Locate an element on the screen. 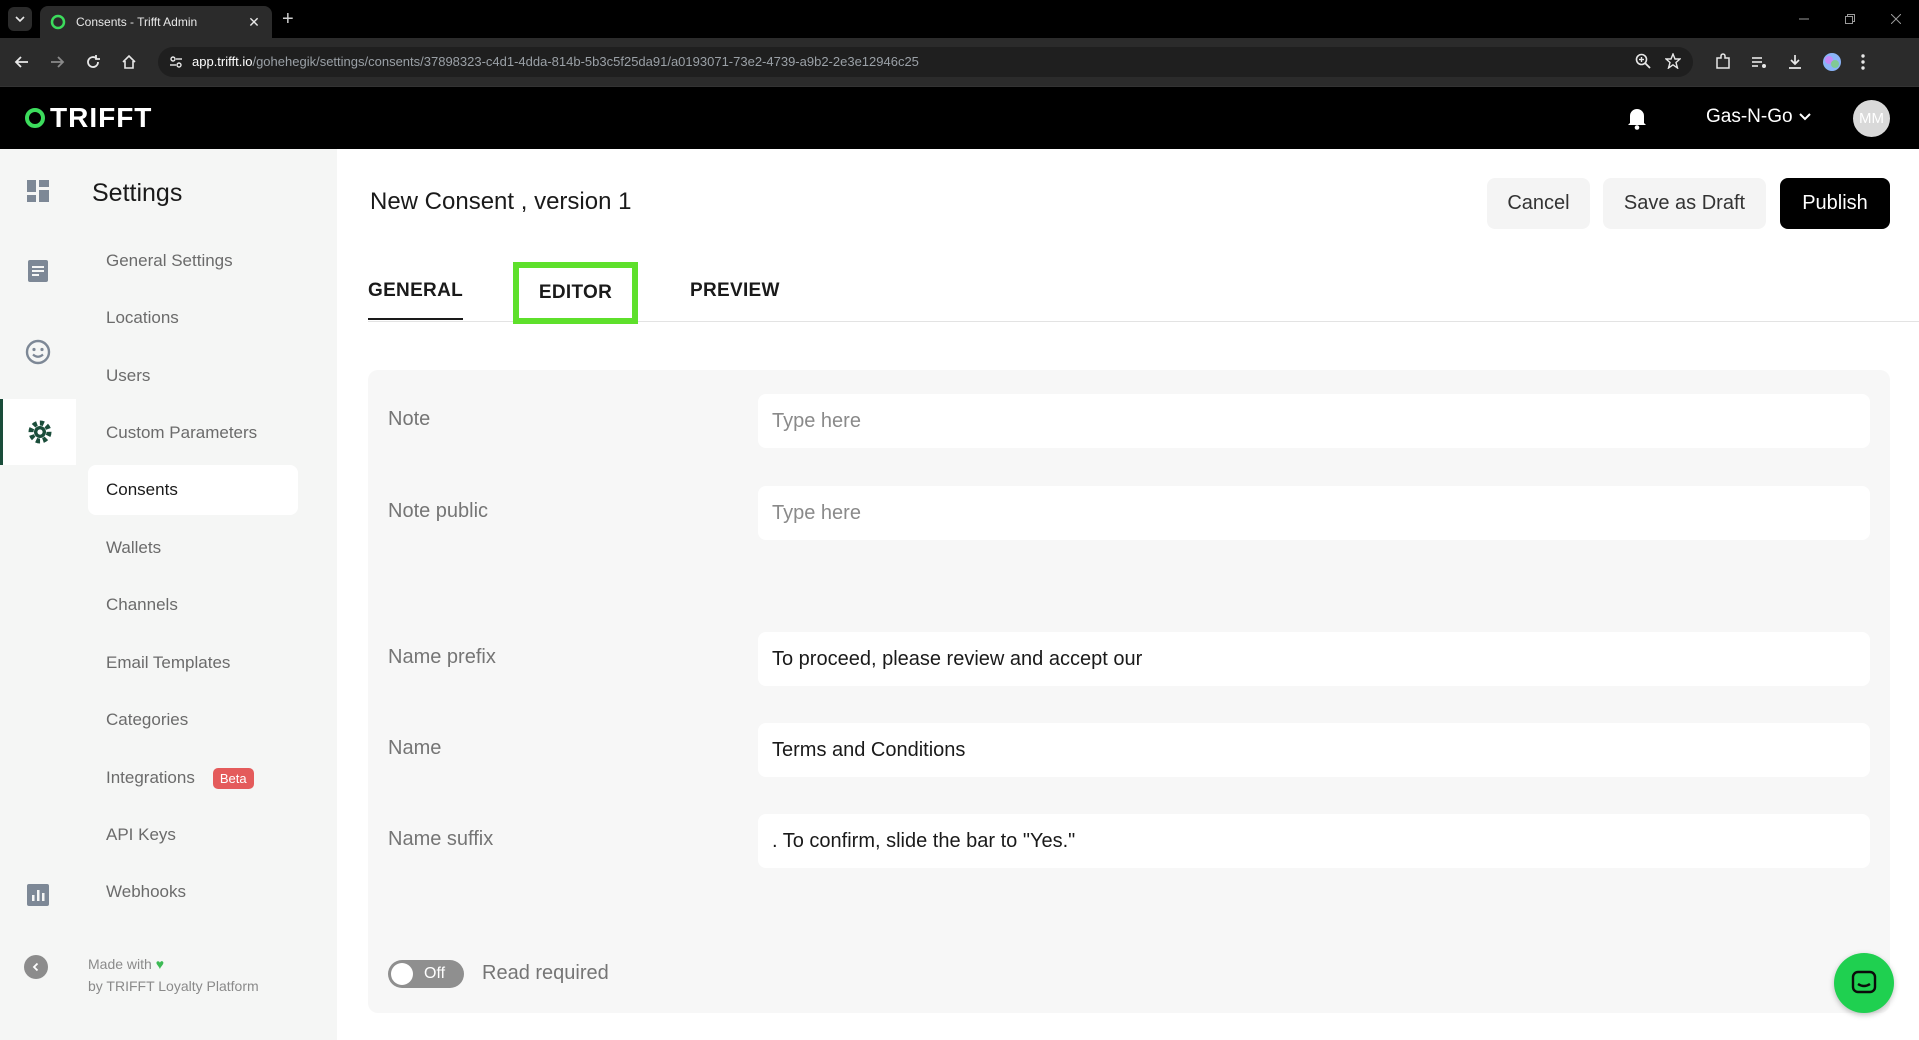  tab-general: GENERAL is located at coordinates (415, 300).